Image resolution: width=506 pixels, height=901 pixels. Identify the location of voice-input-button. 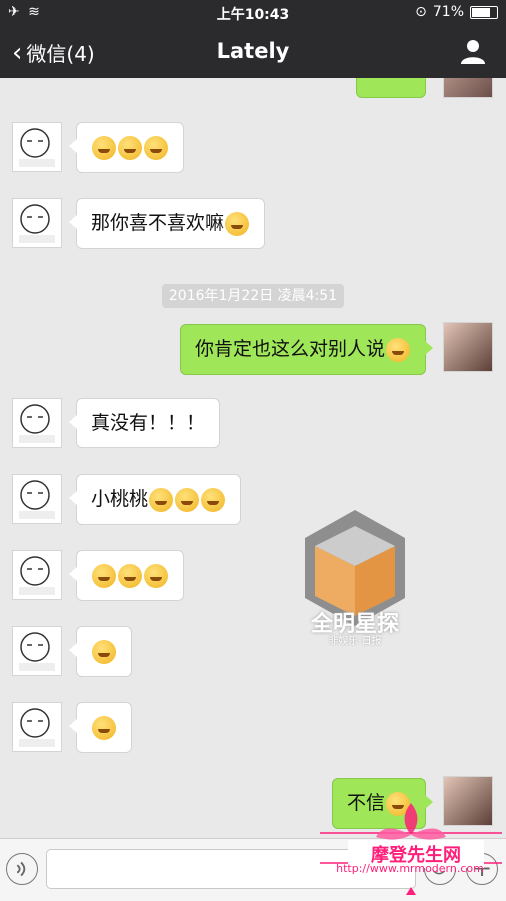
(22, 869).